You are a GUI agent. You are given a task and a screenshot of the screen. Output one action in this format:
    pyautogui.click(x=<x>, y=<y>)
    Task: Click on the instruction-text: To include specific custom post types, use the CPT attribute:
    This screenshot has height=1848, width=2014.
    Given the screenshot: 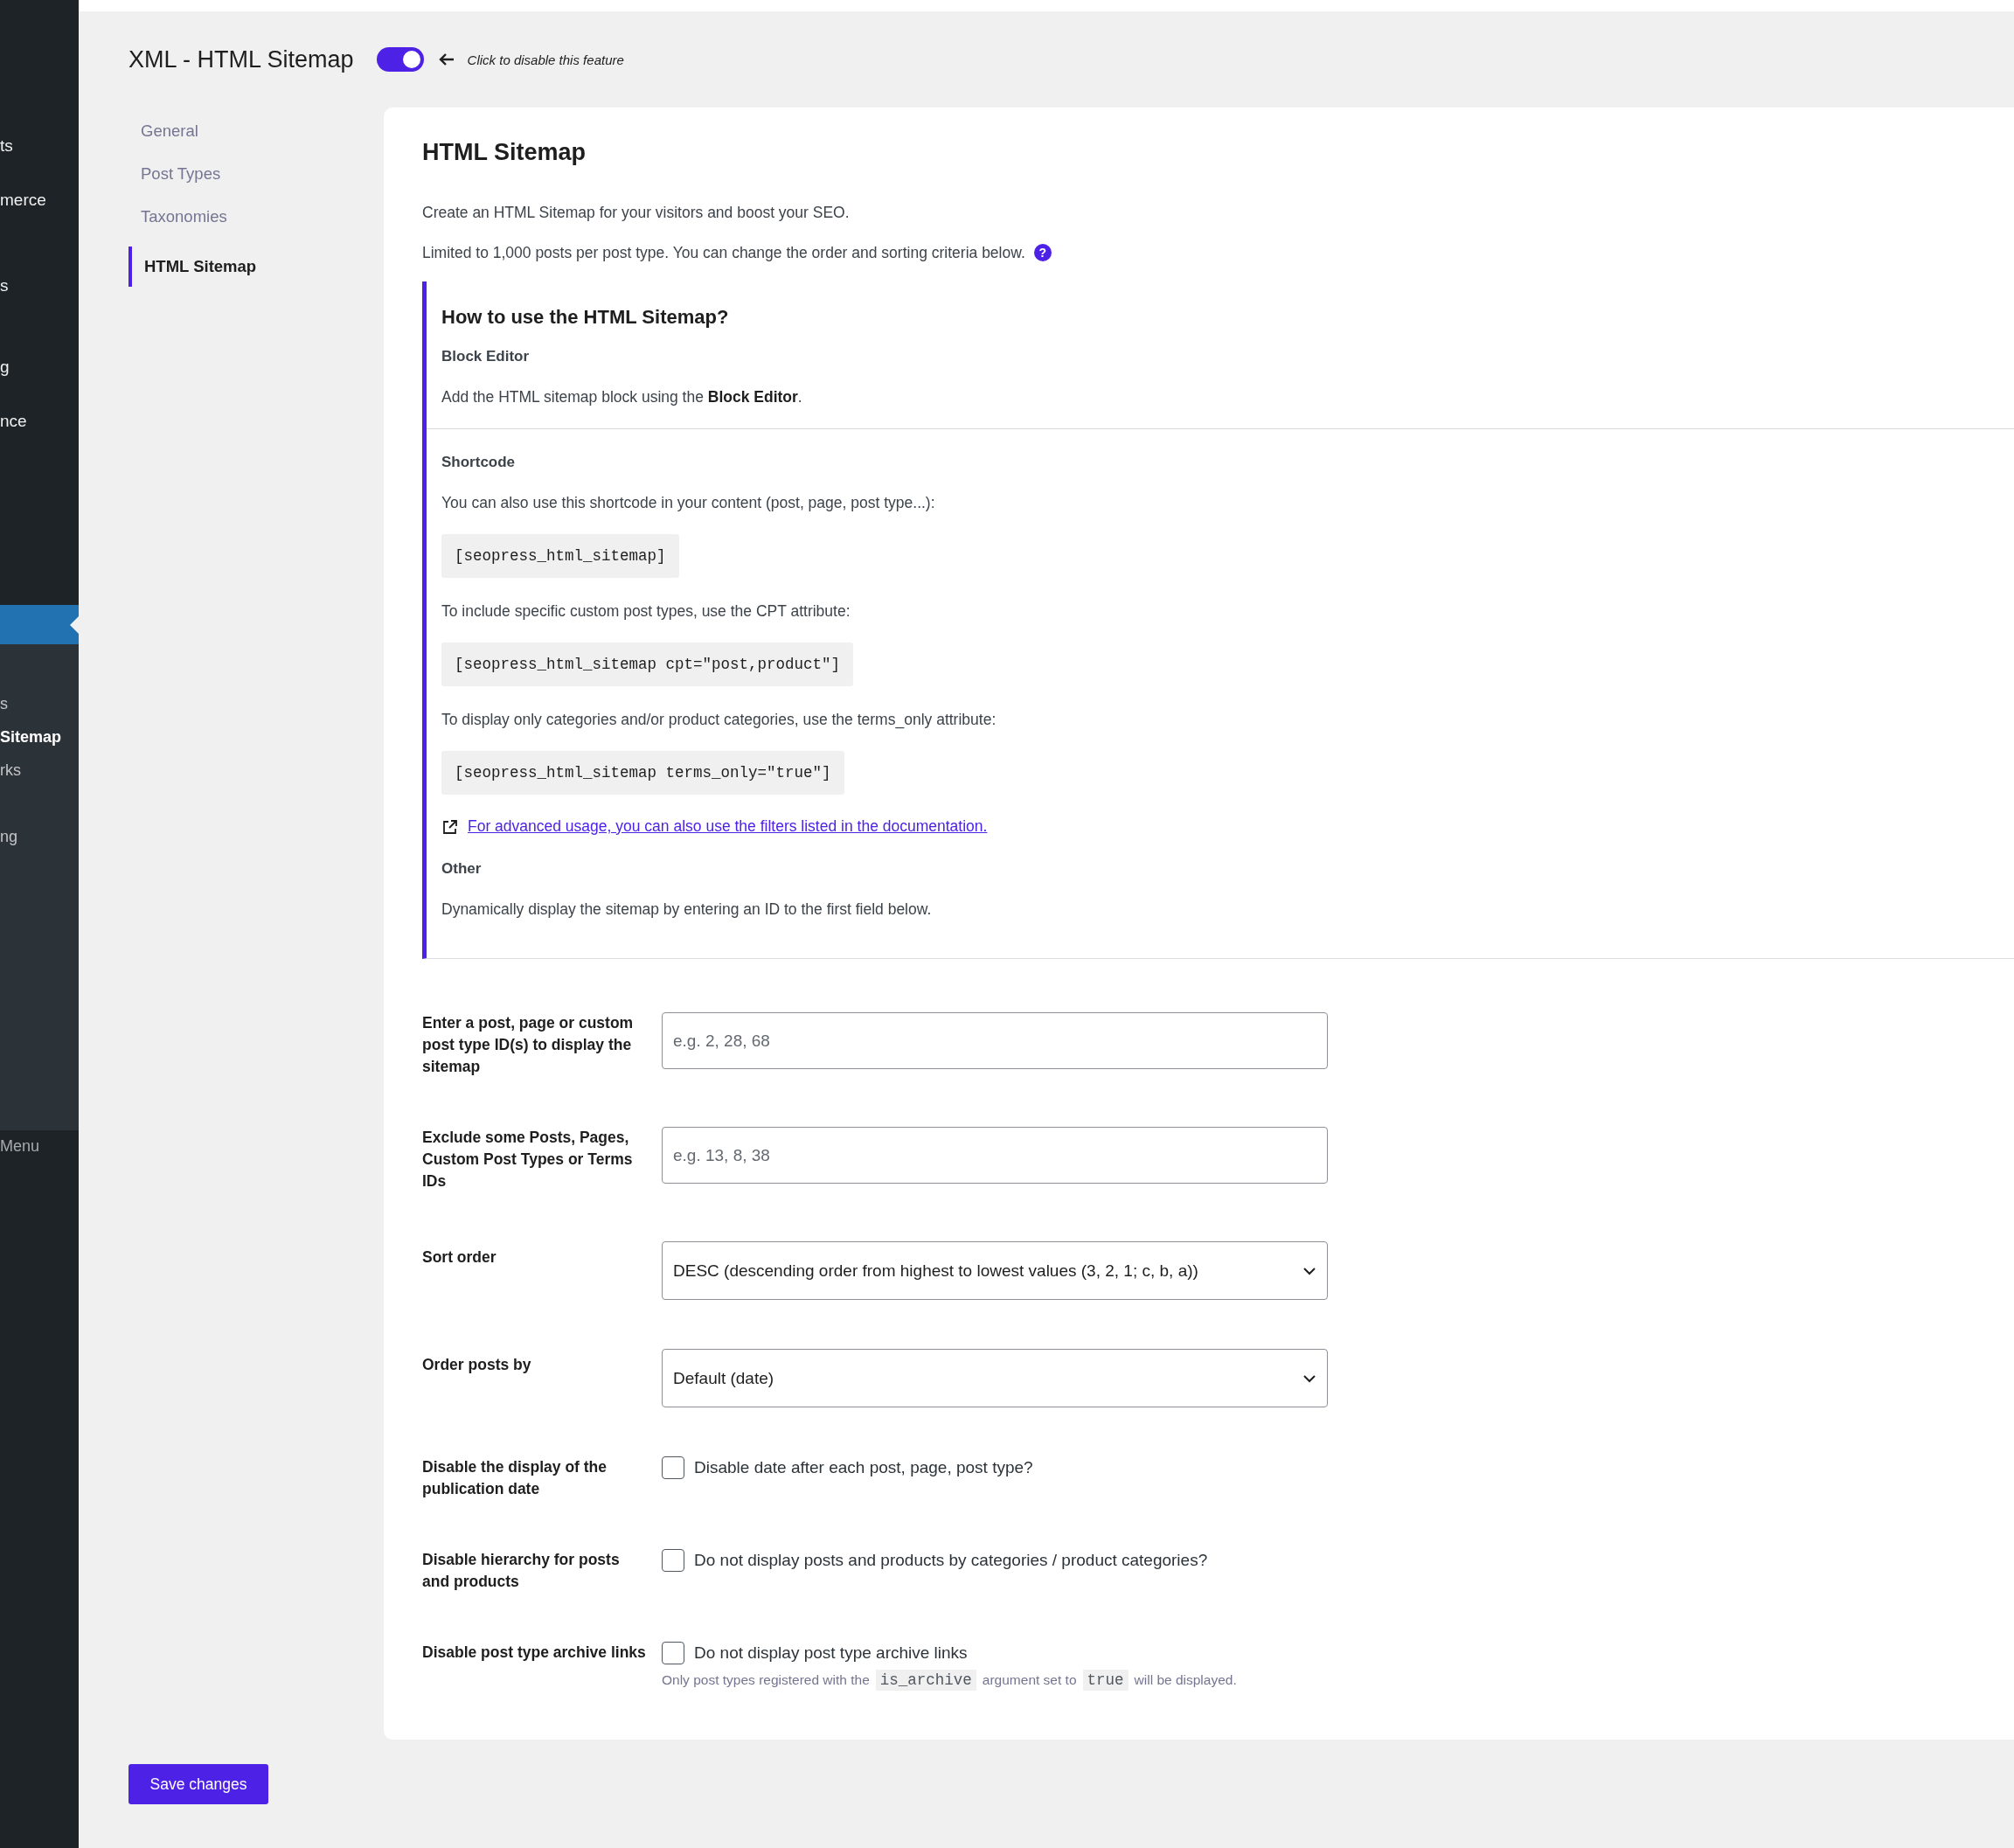 What is the action you would take?
    pyautogui.click(x=646, y=612)
    